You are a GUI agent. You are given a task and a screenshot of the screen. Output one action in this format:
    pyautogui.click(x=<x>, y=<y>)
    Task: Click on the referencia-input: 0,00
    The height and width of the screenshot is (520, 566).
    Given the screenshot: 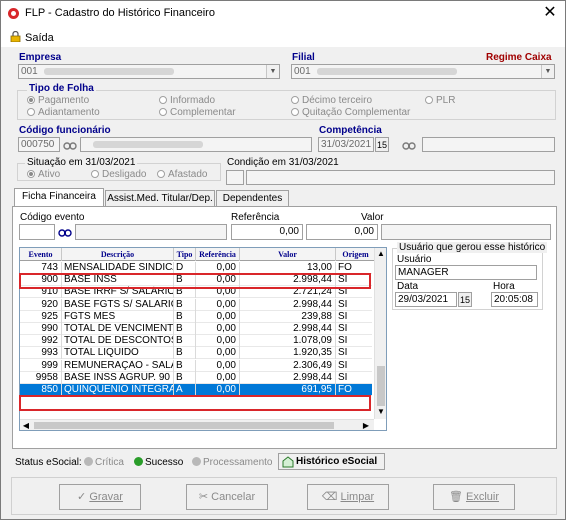 What is the action you would take?
    pyautogui.click(x=267, y=232)
    